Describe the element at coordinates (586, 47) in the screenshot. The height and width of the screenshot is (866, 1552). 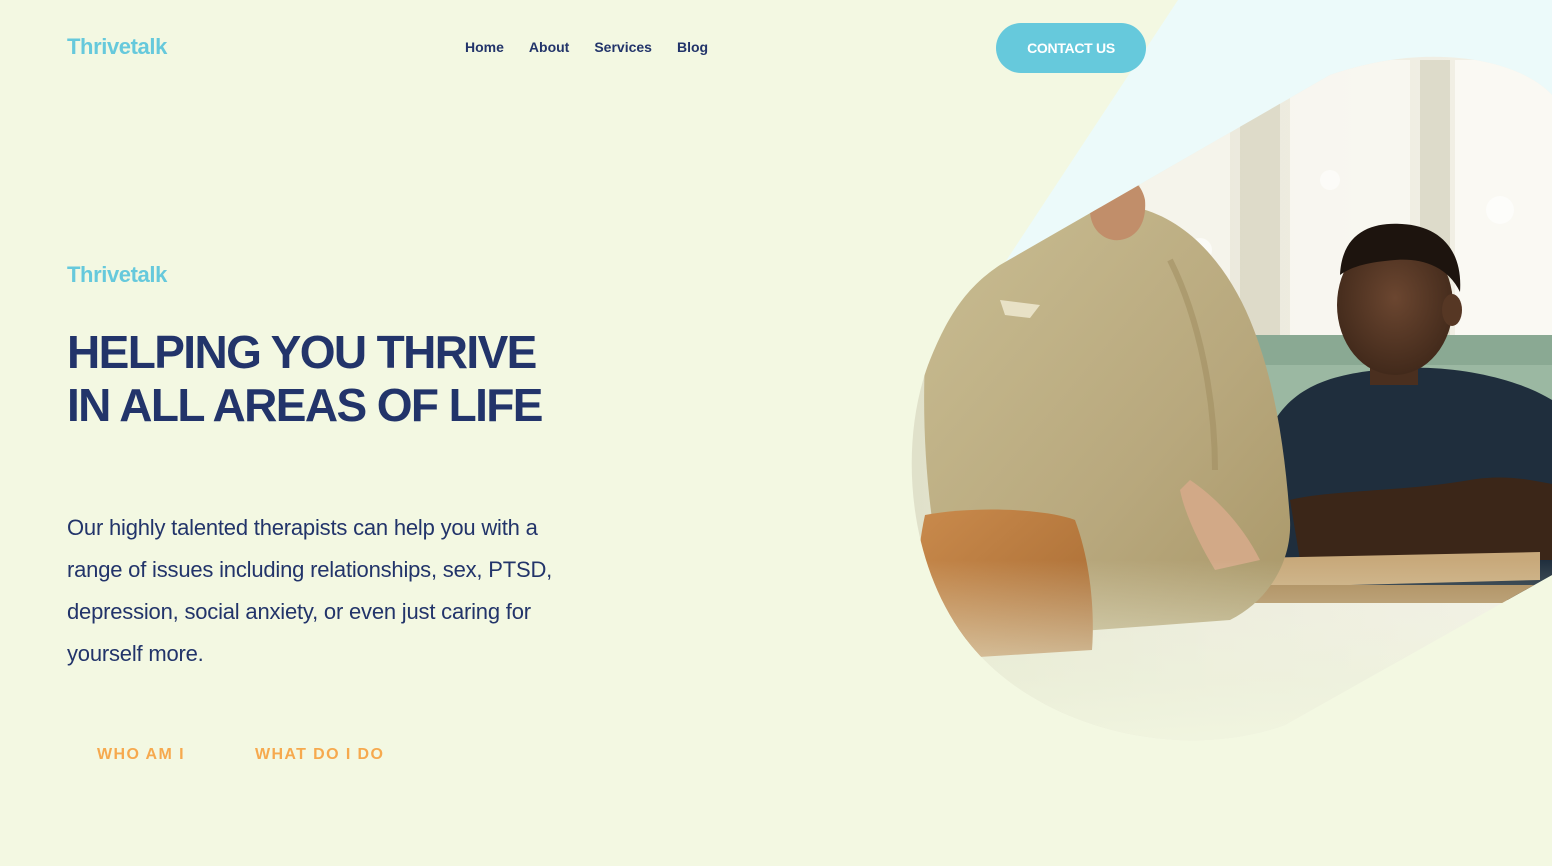
I see `main-nav: Home About Services Blog` at that location.